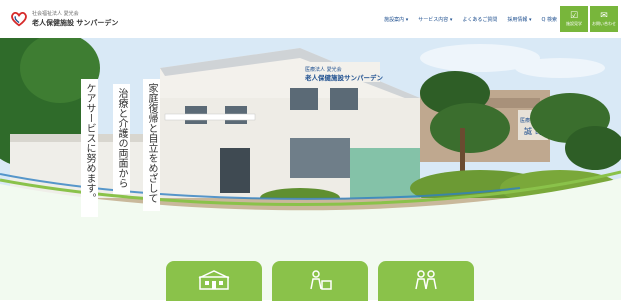 The height and width of the screenshot is (301, 621). I want to click on facility-visit-label: 施設見学, so click(574, 23).